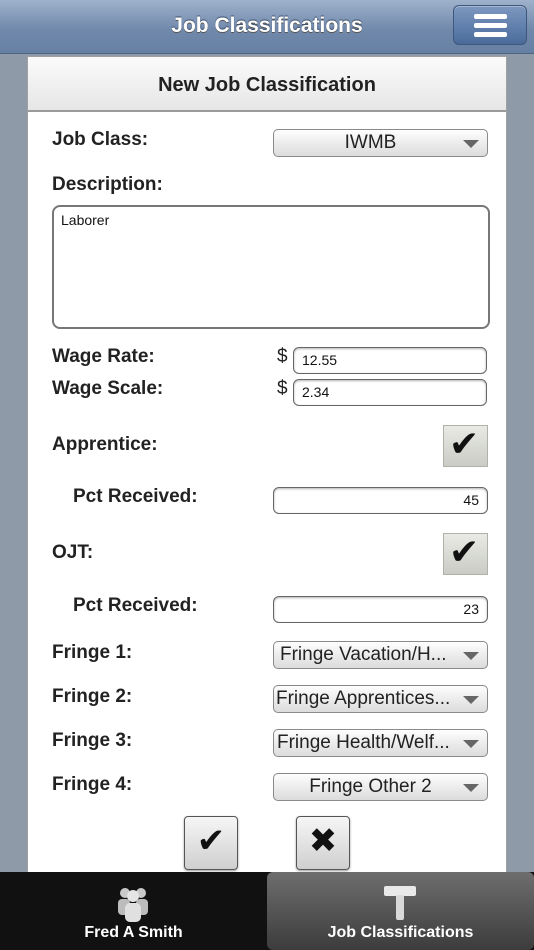 The height and width of the screenshot is (950, 534). Describe the element at coordinates (282, 388) in the screenshot. I see `wage-scale-currency: $` at that location.